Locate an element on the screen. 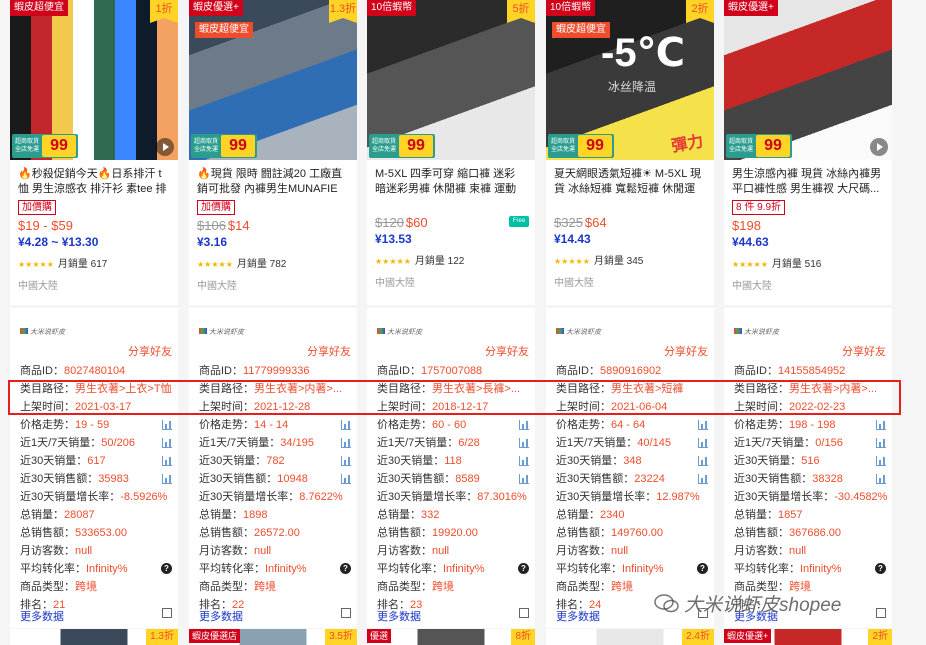 The width and height of the screenshot is (926, 645). promo-number: 99 is located at coordinates (773, 146).